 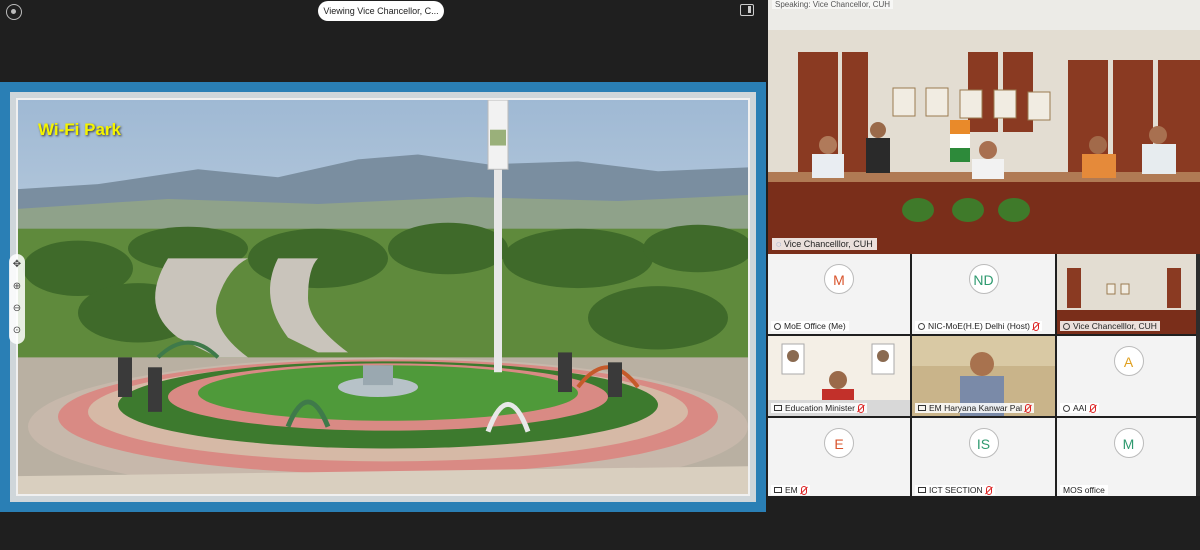 What do you see at coordinates (1115, 326) in the screenshot?
I see `participant-name: Vice Chancelllor, CUH` at bounding box center [1115, 326].